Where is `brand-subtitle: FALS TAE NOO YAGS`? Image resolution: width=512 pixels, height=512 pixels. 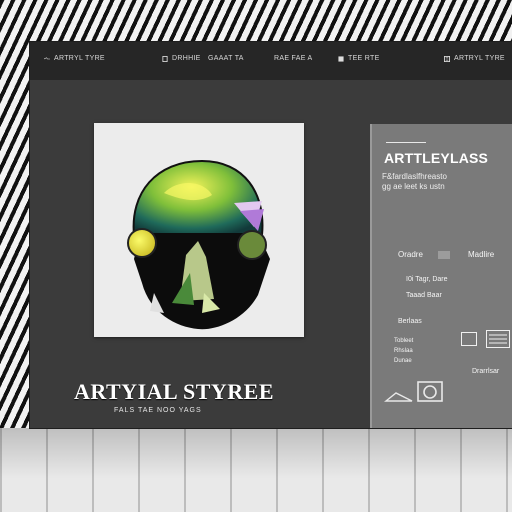
brand-subtitle: FALS TAE NOO YAGS is located at coordinates (158, 410).